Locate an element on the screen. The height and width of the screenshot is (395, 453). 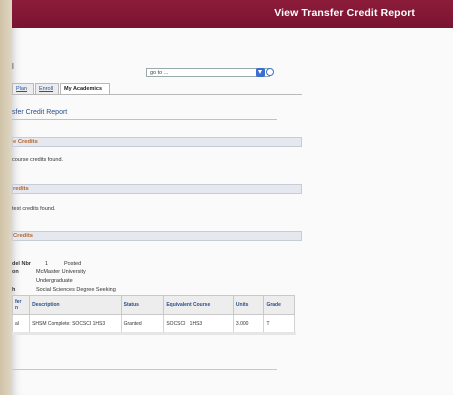
header-title: View Transfer Credit Report is located at coordinates (344, 13).